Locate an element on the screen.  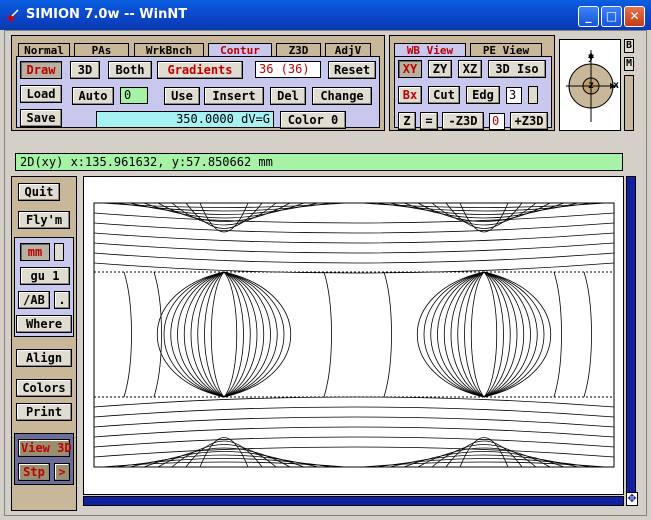
step-arrow-button: > is located at coordinates (62, 472).